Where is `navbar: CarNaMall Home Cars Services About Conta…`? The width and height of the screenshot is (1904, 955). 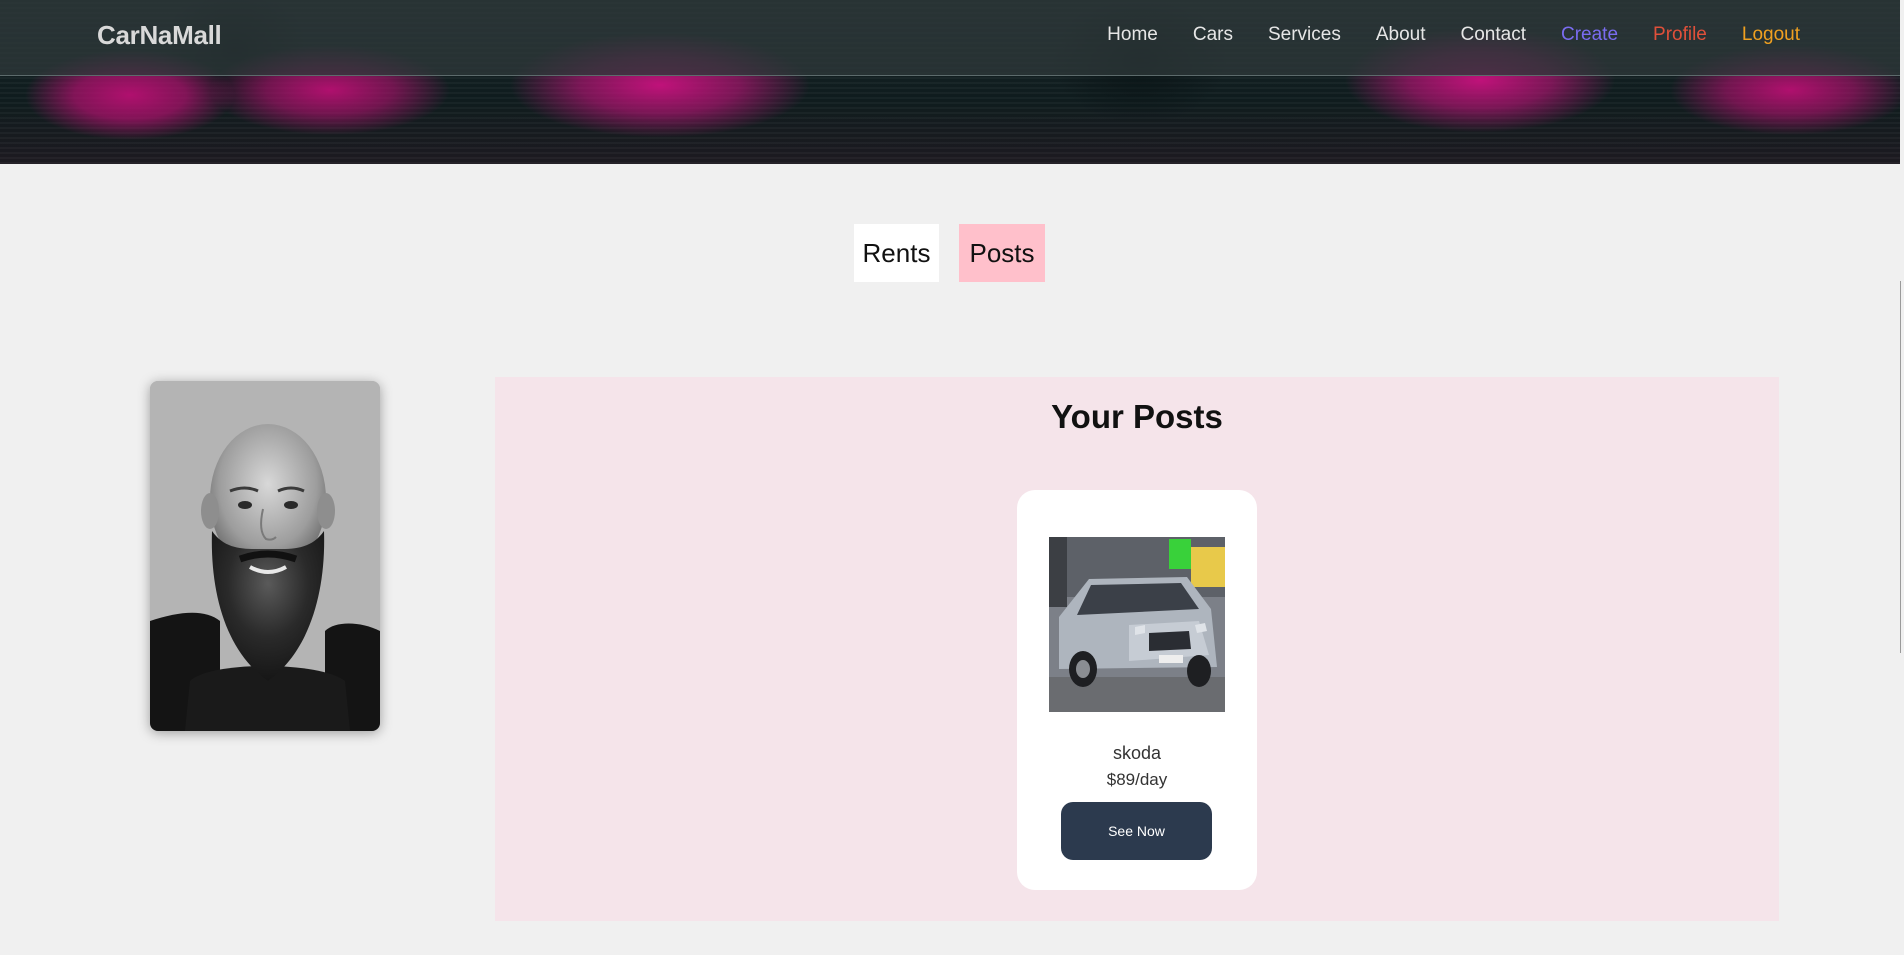
navbar: CarNaMall Home Cars Services About Conta… is located at coordinates (950, 38).